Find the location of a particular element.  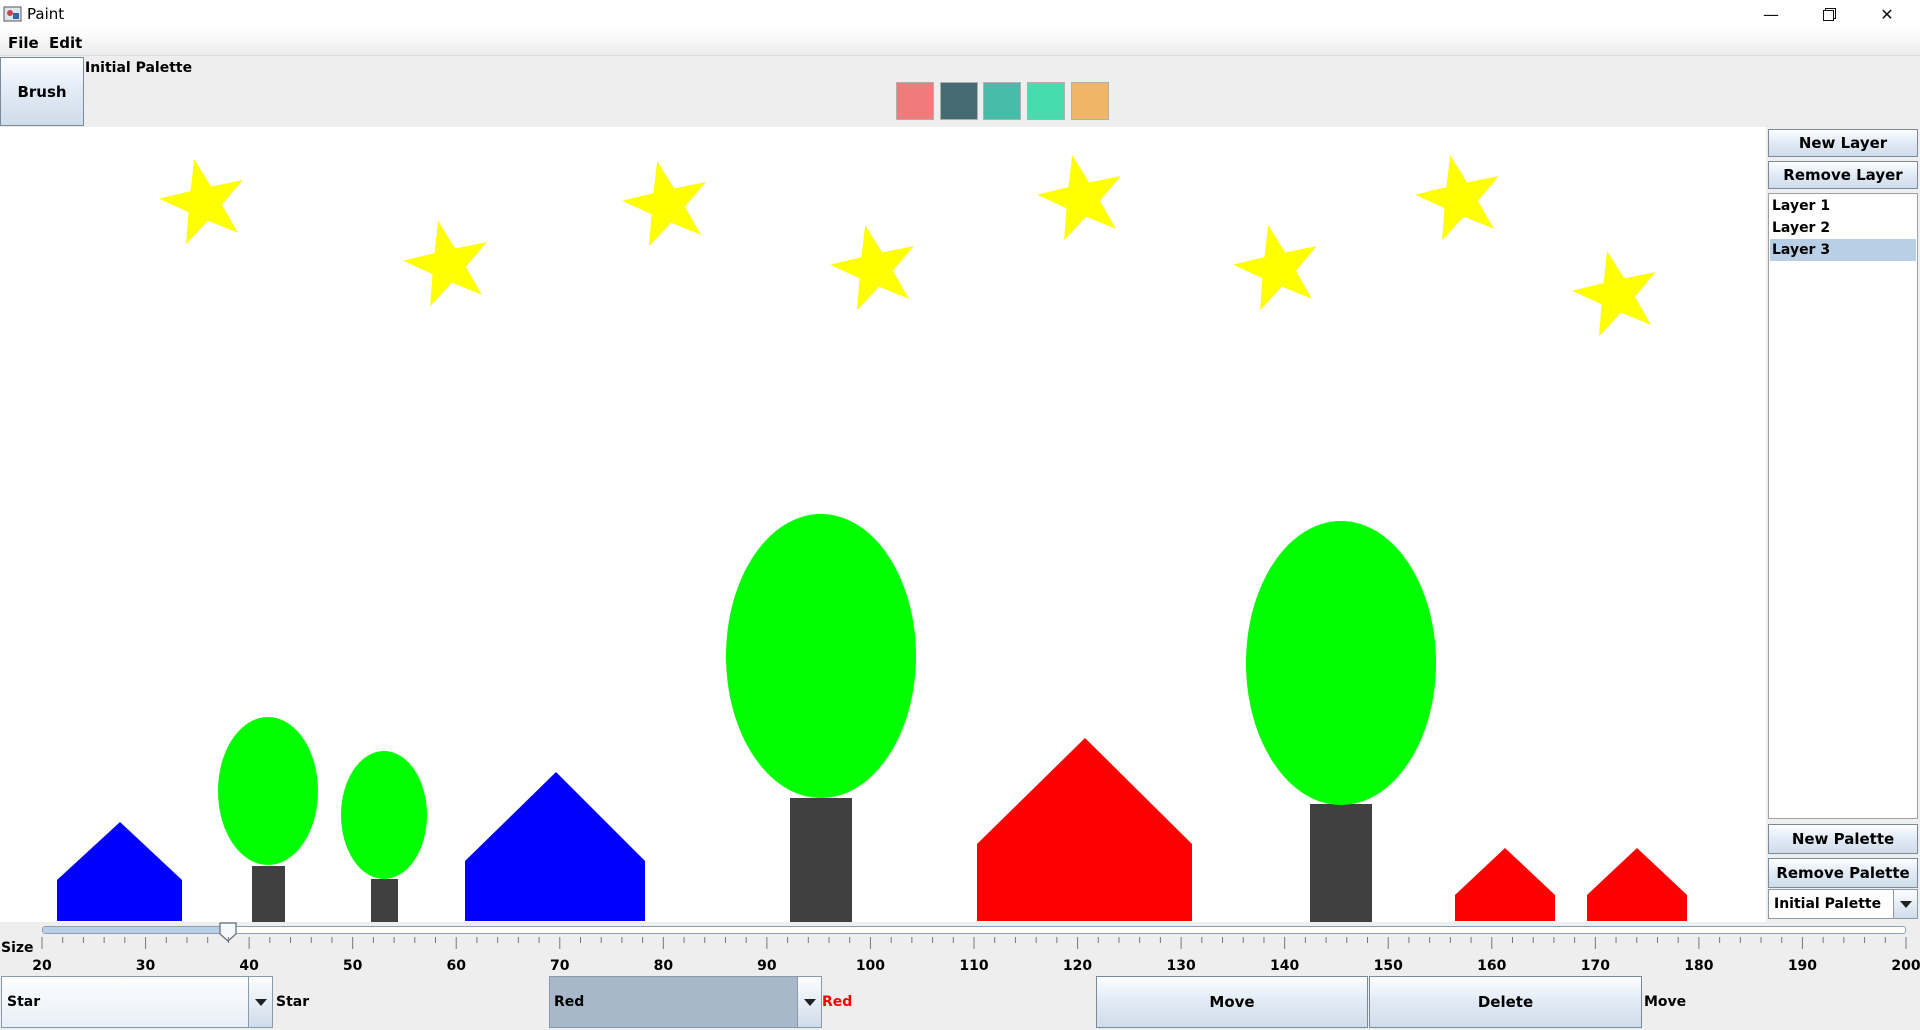

remove-palette-button: Remove Palette is located at coordinates (1843, 873).